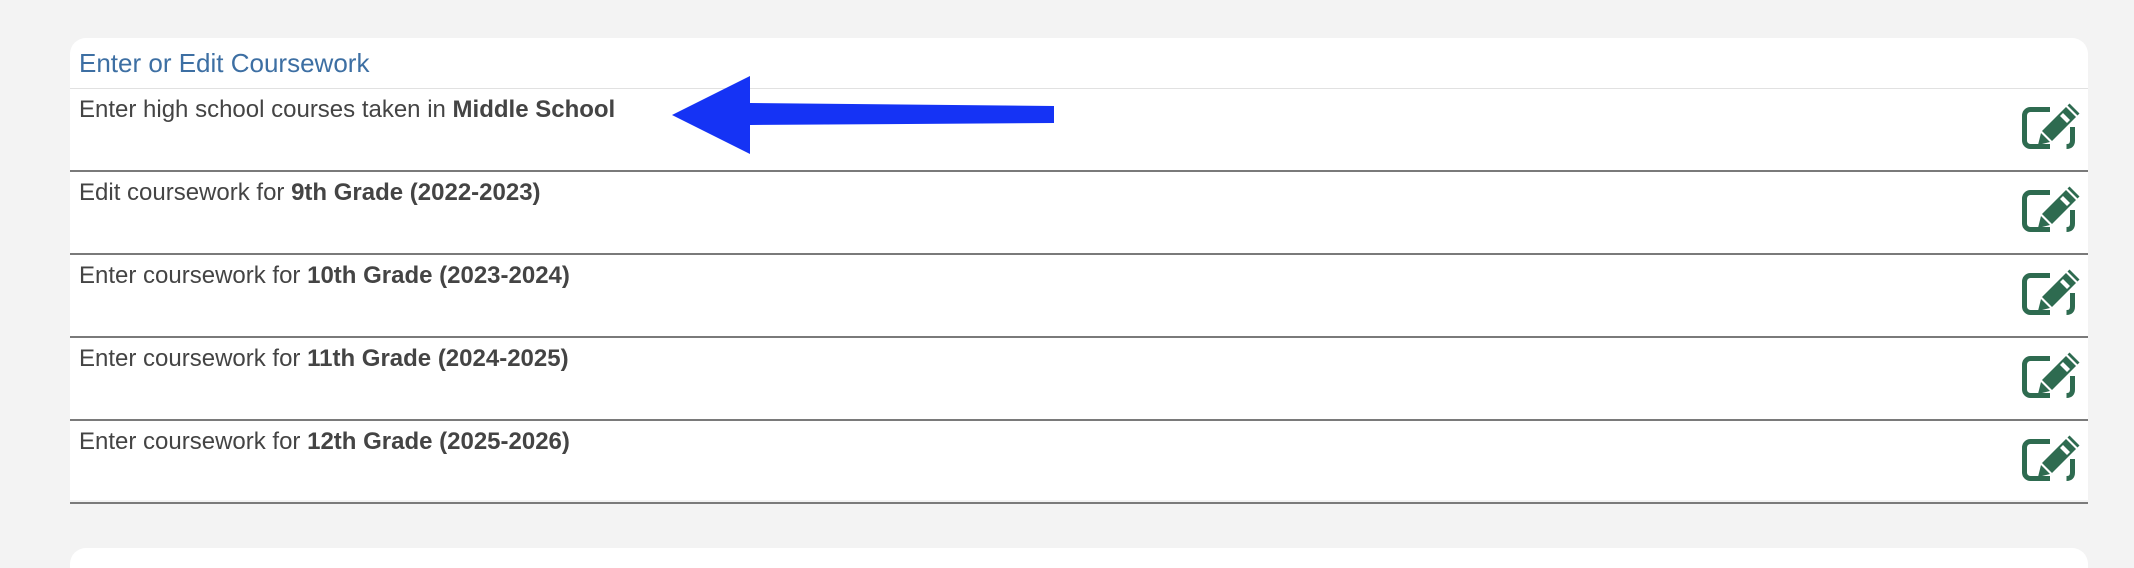 Image resolution: width=2134 pixels, height=568 pixels. What do you see at coordinates (534, 109) in the screenshot?
I see `row-label-emphasis: Middle School` at bounding box center [534, 109].